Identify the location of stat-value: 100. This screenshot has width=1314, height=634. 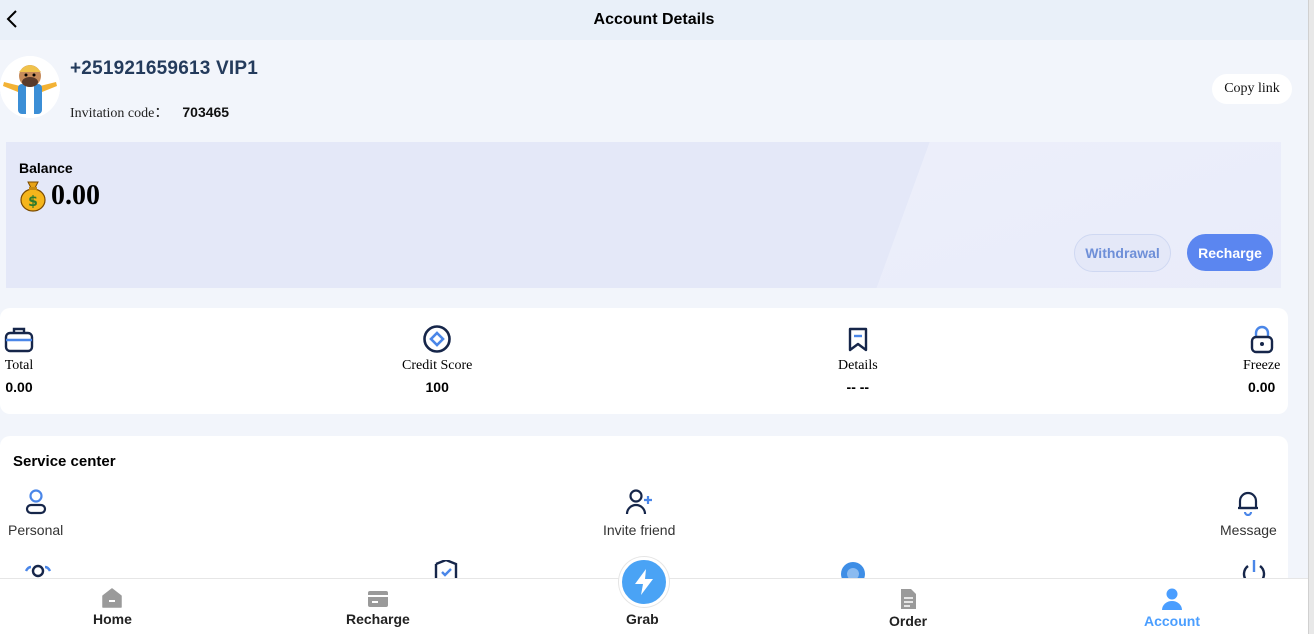
(437, 387).